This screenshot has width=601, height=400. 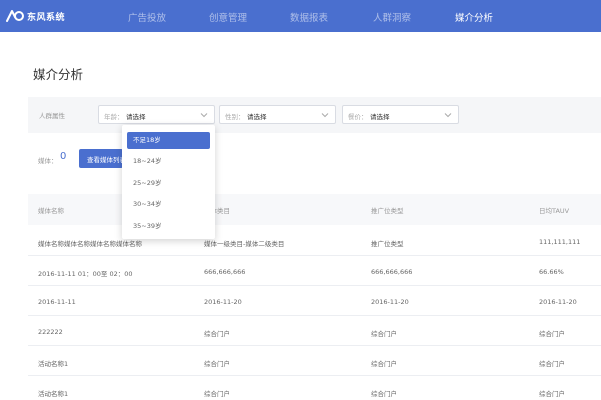 What do you see at coordinates (51, 210) in the screenshot?
I see `col-media-name: 媒体名称` at bounding box center [51, 210].